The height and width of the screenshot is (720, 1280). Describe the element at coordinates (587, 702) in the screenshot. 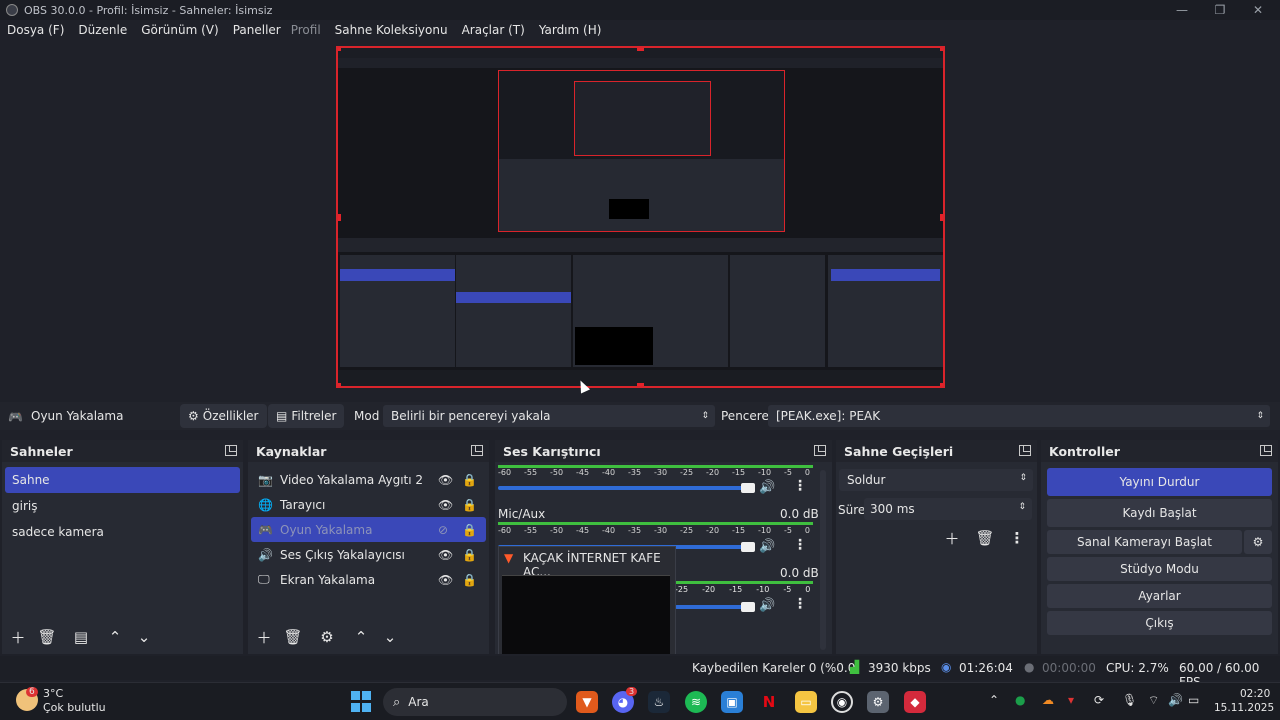

I see `brave-icon: ▼` at that location.